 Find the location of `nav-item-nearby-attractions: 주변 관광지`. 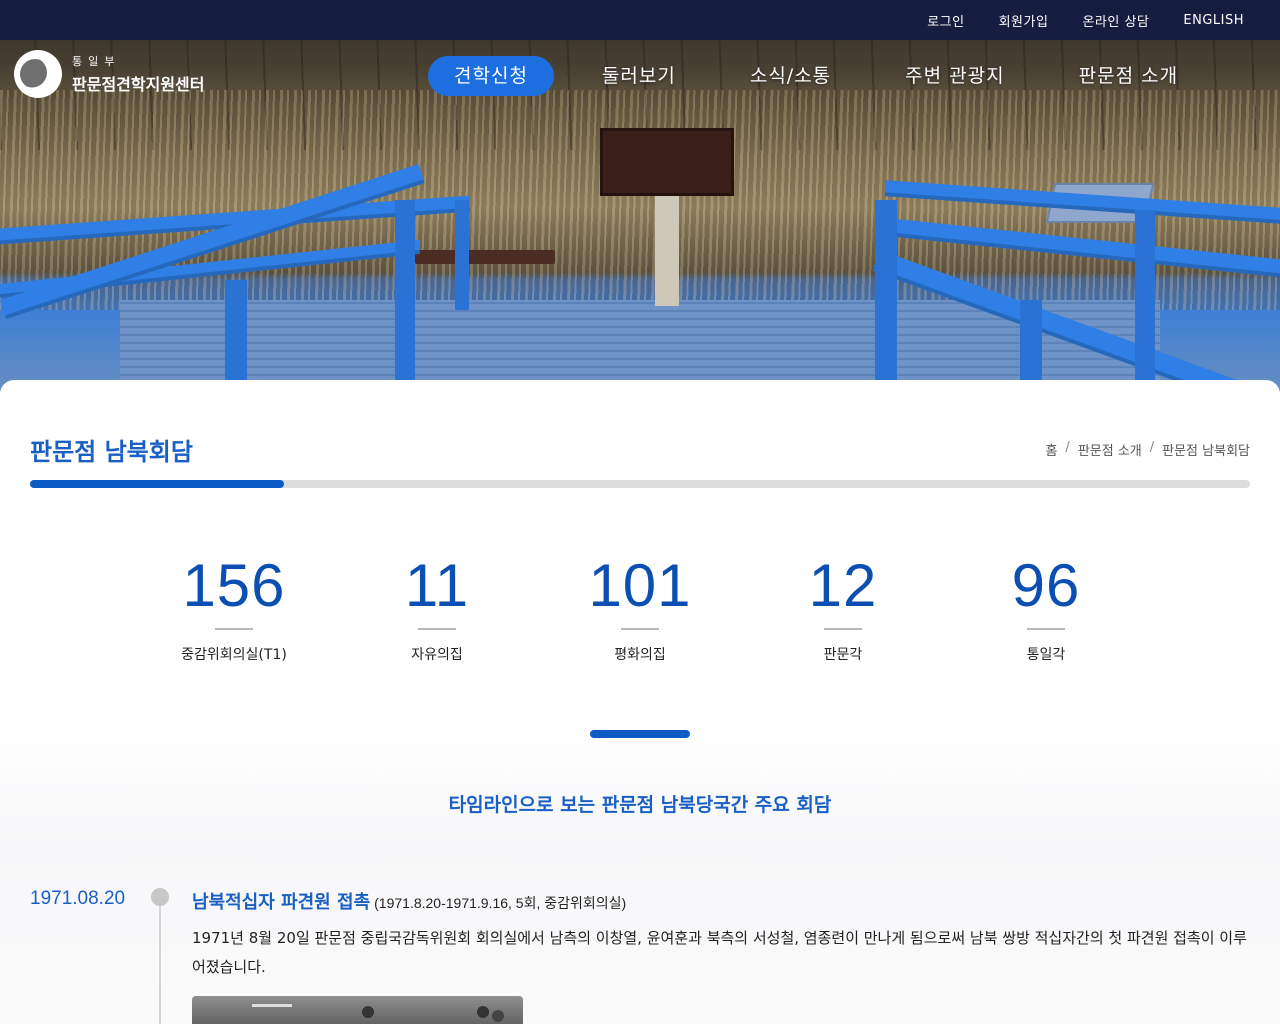

nav-item-nearby-attractions: 주변 관광지 is located at coordinates (954, 76).